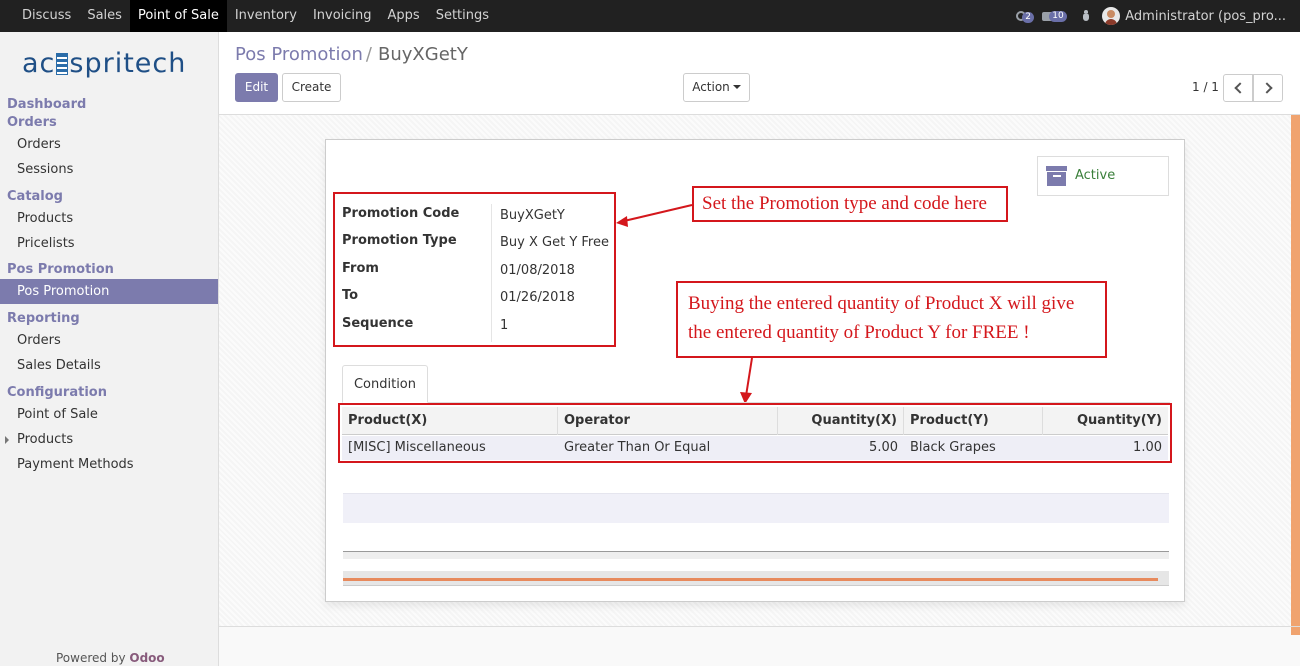 This screenshot has width=1300, height=666. Describe the element at coordinates (311, 87) in the screenshot. I see `create-button: Create` at that location.